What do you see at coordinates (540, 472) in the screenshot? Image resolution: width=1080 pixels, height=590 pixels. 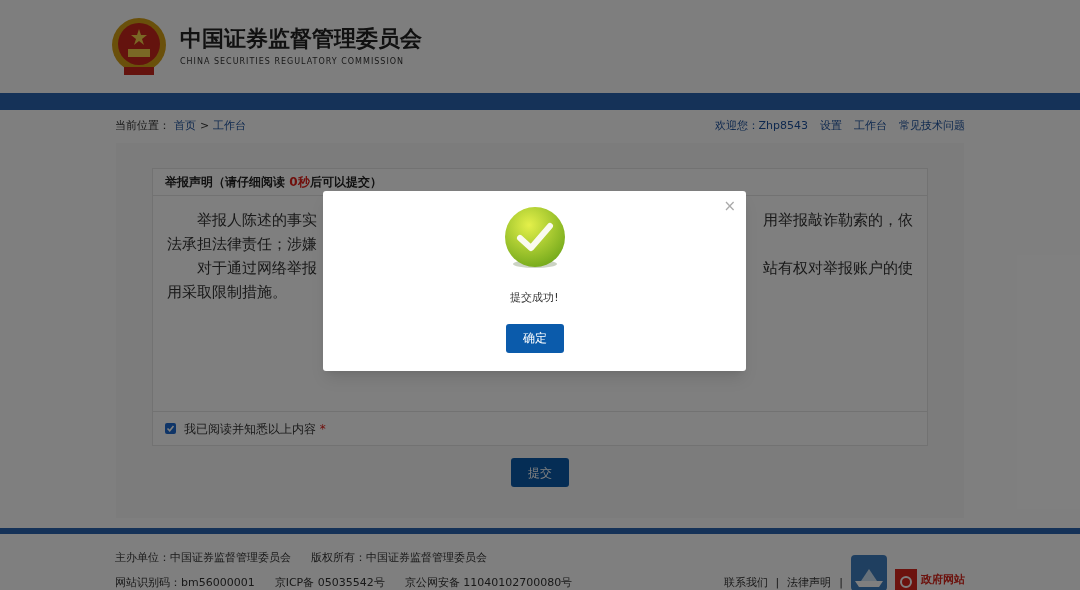 I see `submit-button: 提交` at bounding box center [540, 472].